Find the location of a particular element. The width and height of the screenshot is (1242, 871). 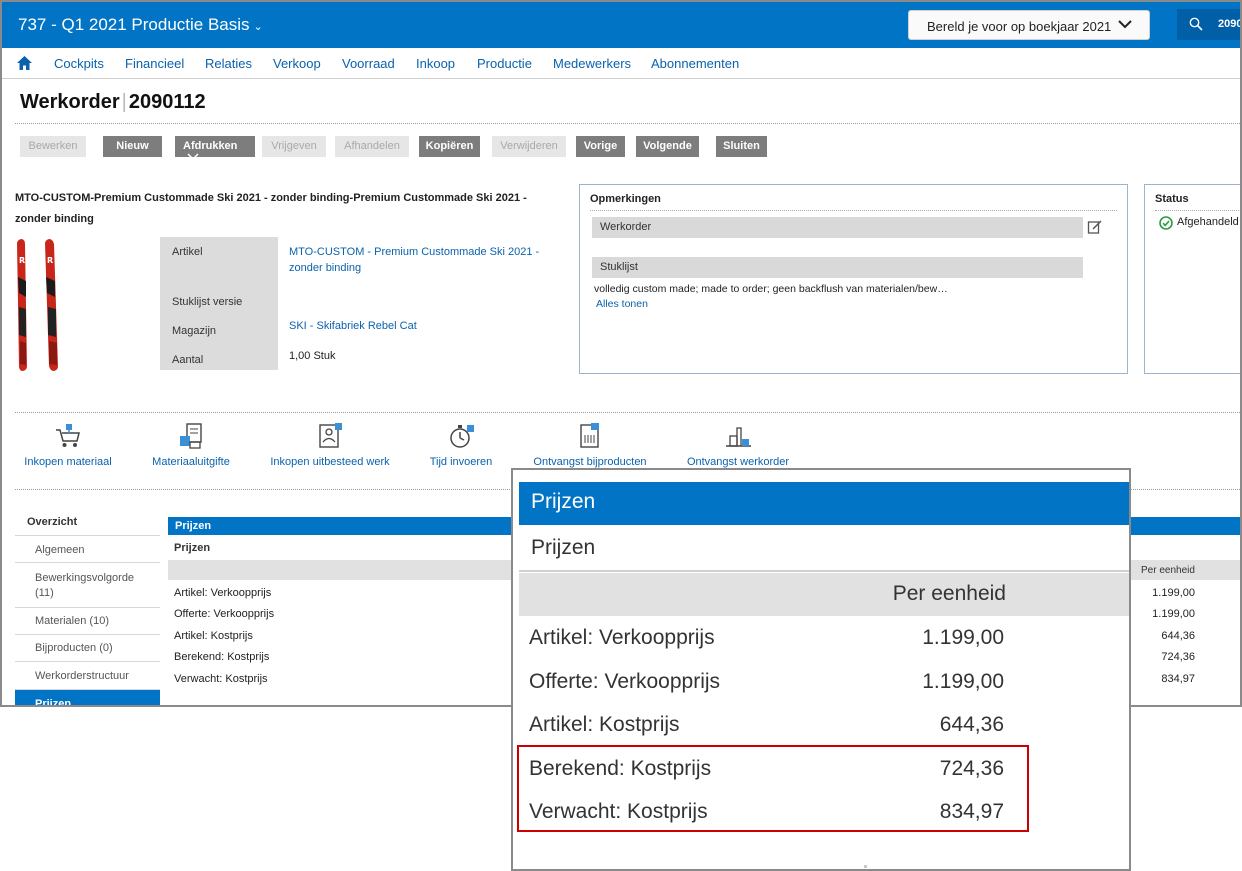

action-enter-time: Tijd invoeren is located at coordinates (461, 445).